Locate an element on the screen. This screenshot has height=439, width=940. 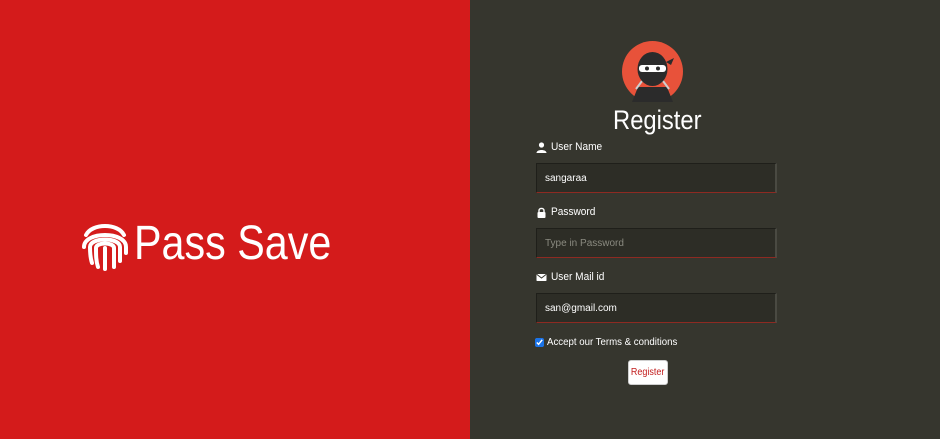
email-label: User Mail id is located at coordinates (572, 277).